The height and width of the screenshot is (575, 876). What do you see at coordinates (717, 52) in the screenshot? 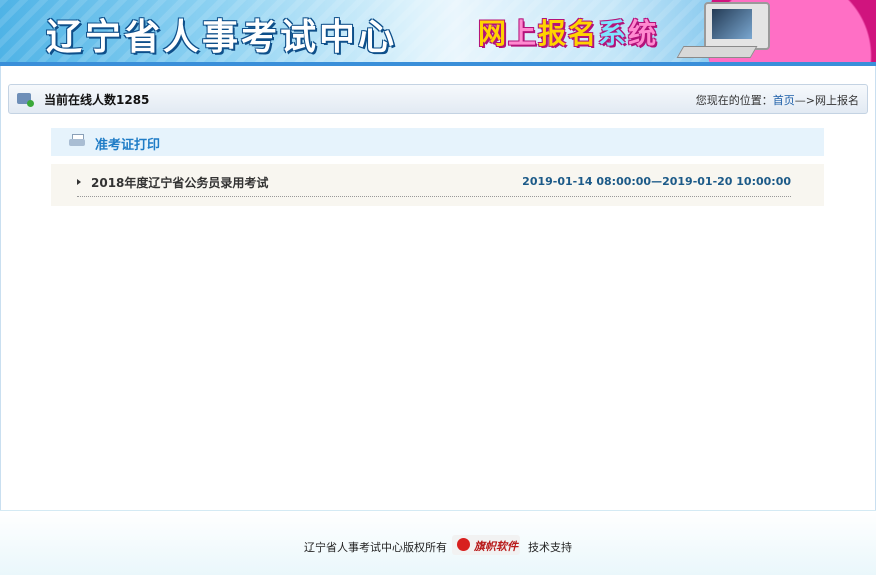
I see `keyboard-icon` at bounding box center [717, 52].